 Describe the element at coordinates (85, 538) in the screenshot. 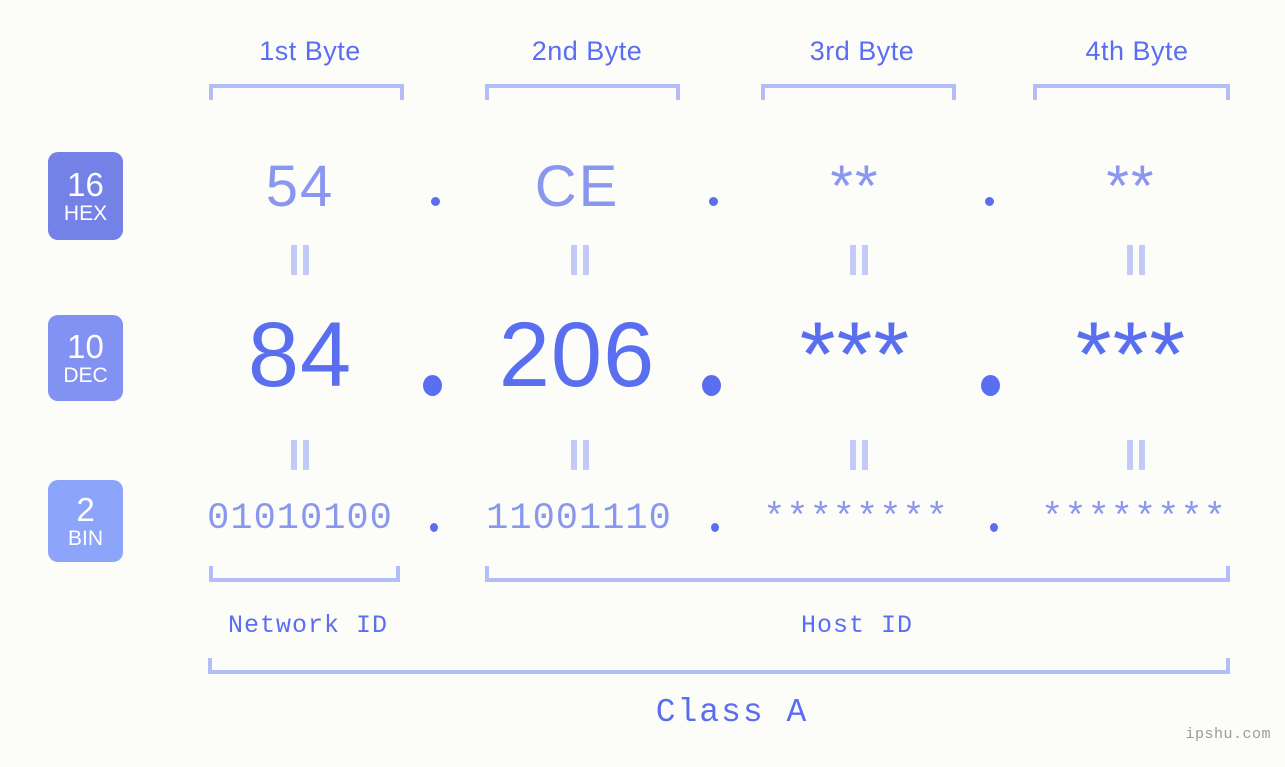

I see `radix-badge-bin-name: BIN` at that location.